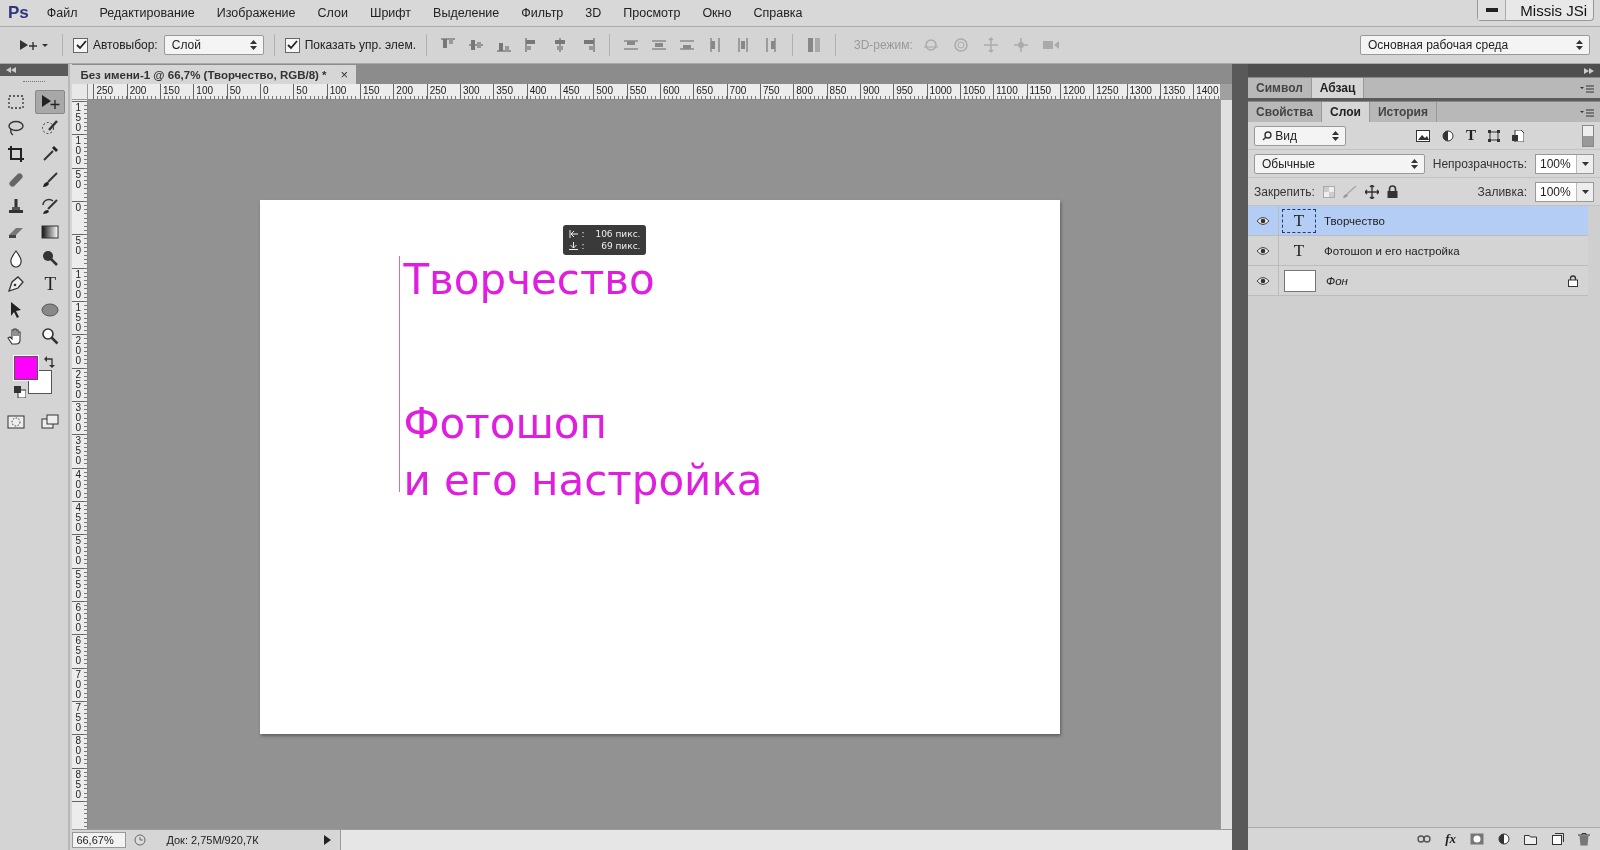  Describe the element at coordinates (50, 336) in the screenshot. I see `zoom-icon` at that location.